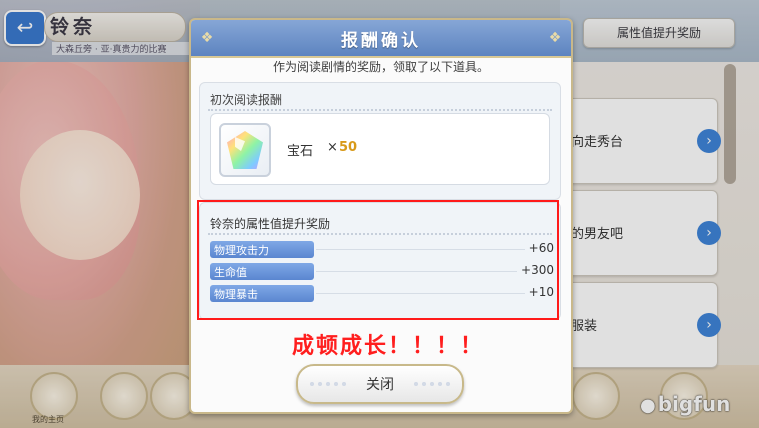  What do you see at coordinates (380, 67) in the screenshot?
I see `dialog-message: 作为阅读剧情的奖励，领取了以下道具。` at bounding box center [380, 67].